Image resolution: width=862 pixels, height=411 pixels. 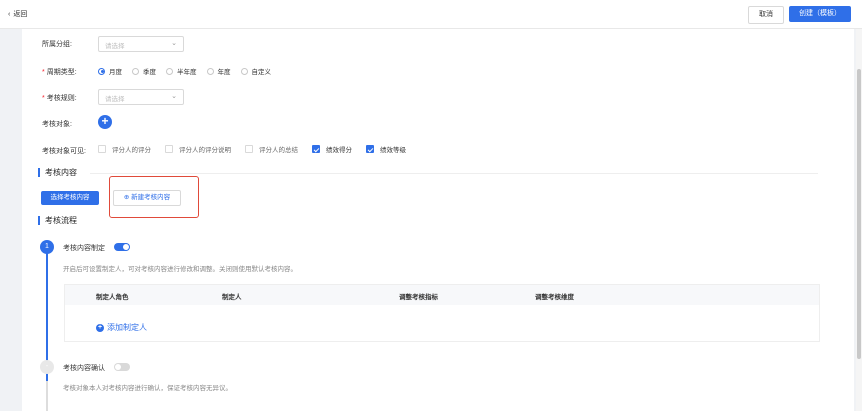 What do you see at coordinates (205, 150) in the screenshot?
I see `checkbox-label: 评分人的评分说明` at bounding box center [205, 150].